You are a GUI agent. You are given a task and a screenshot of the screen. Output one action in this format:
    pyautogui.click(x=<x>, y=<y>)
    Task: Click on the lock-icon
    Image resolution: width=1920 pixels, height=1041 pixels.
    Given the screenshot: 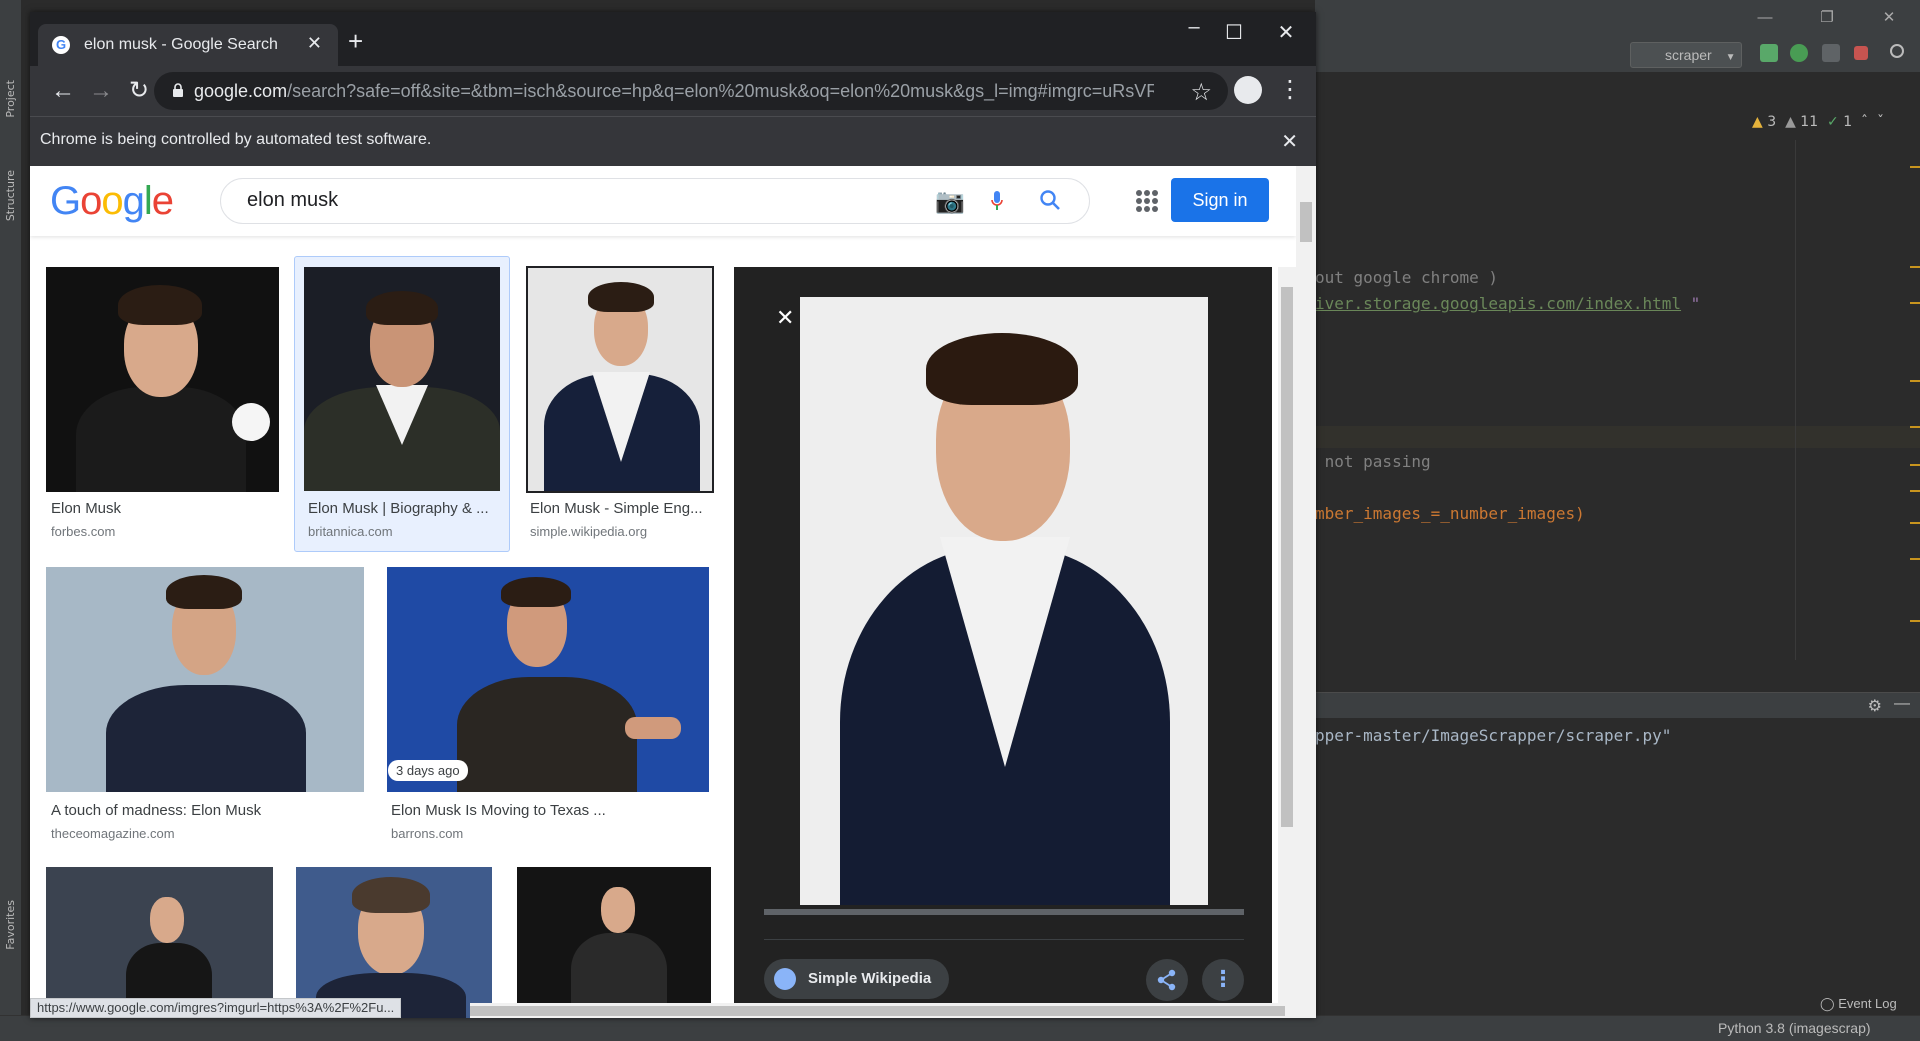 What is the action you would take?
    pyautogui.click(x=178, y=90)
    